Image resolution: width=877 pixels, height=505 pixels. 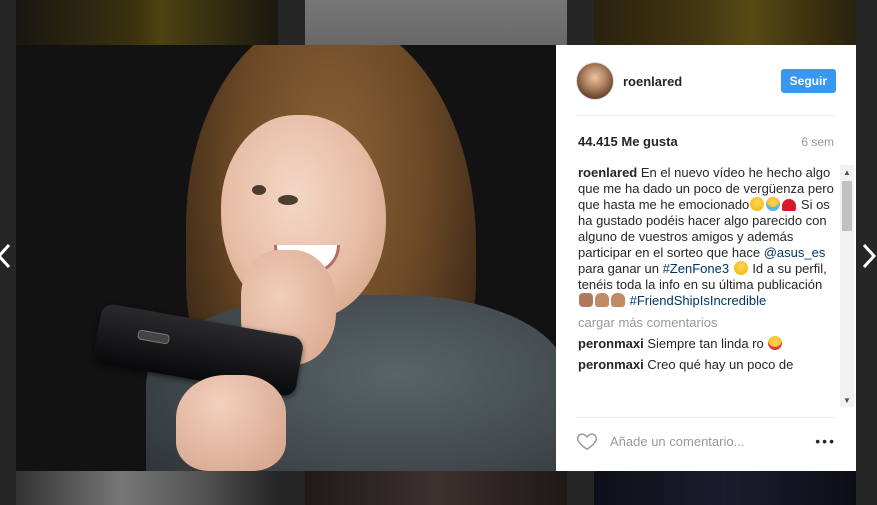 What do you see at coordinates (817, 142) in the screenshot?
I see `post-age: 6 sem` at bounding box center [817, 142].